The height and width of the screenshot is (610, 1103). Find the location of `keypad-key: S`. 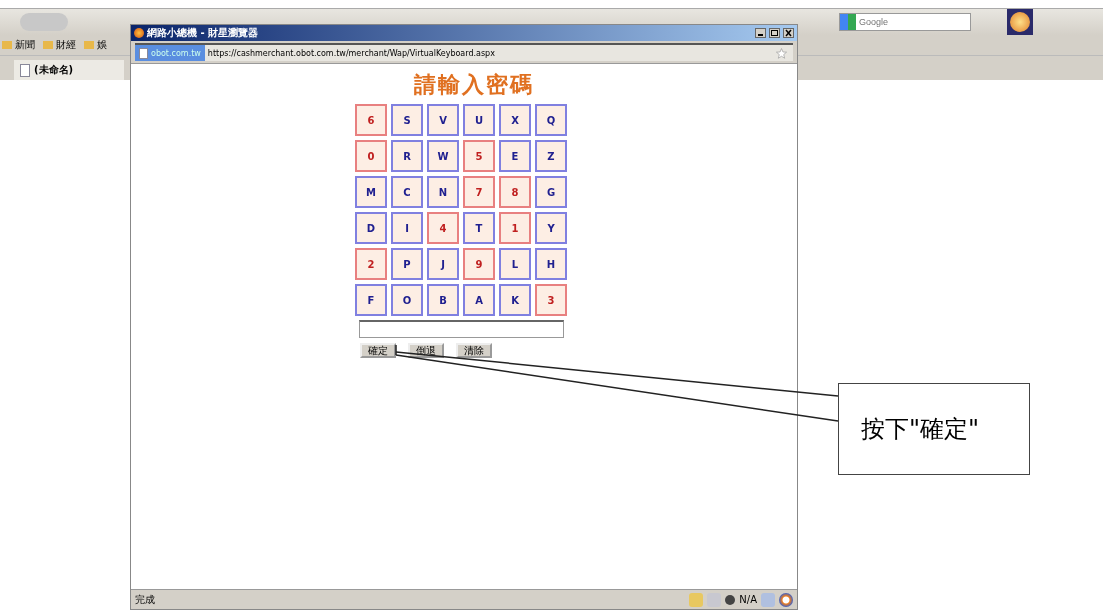

keypad-key: S is located at coordinates (407, 120).